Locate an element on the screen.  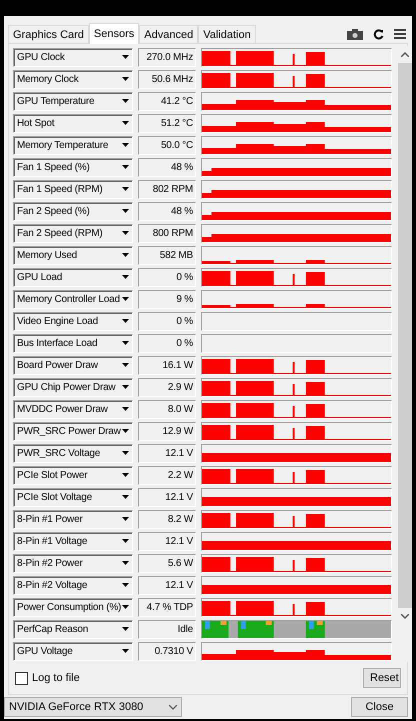
gpu-select: NVIDIA GeForce RTX 3080 is located at coordinates (93, 707).